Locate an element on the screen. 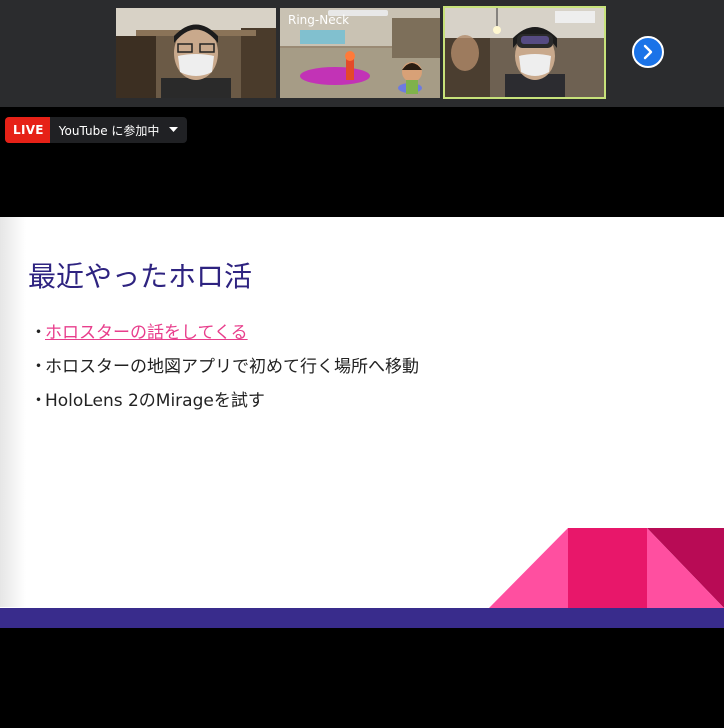  slide-bullet-1: ・ホロスターの話をしてくる is located at coordinates (224, 338).